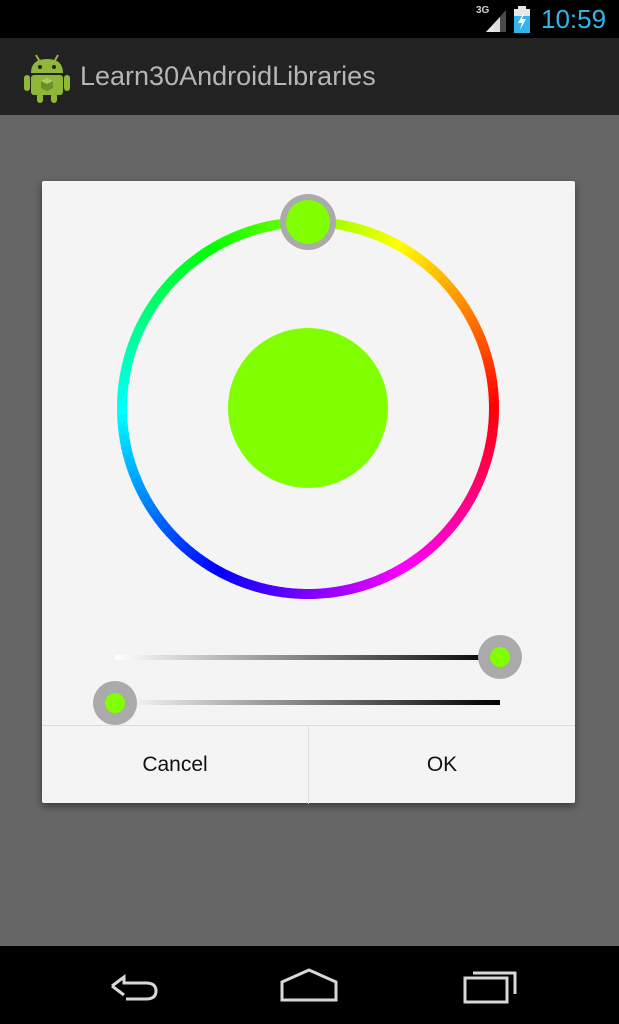  What do you see at coordinates (318, 657) in the screenshot?
I see `saturation-slider` at bounding box center [318, 657].